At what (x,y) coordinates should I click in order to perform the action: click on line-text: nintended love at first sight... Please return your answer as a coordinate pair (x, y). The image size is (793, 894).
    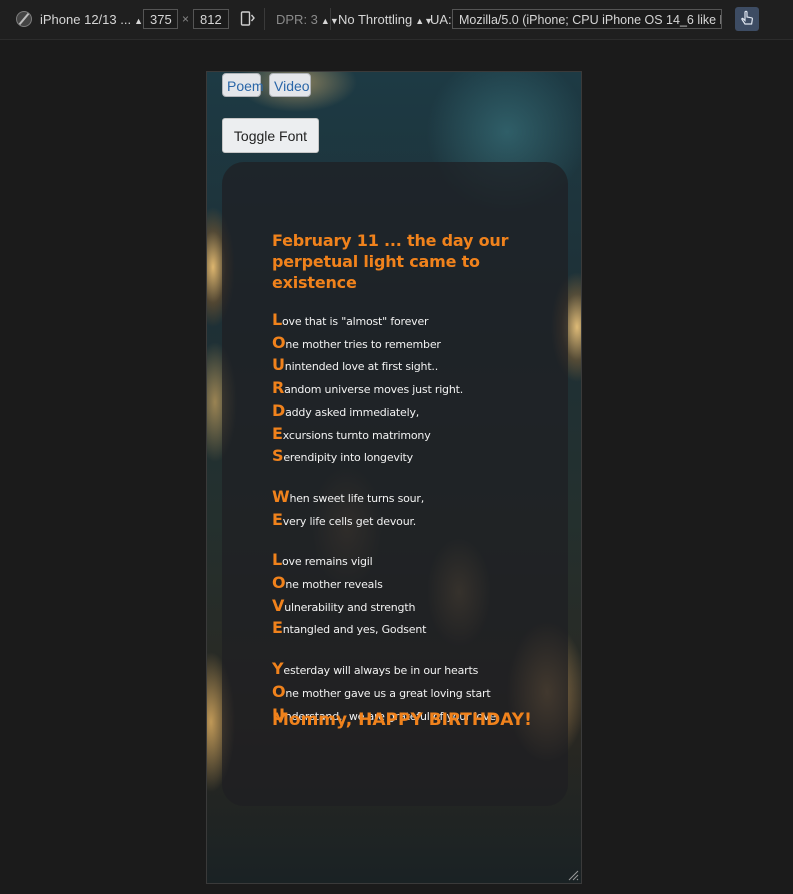
    Looking at the image, I should click on (361, 367).